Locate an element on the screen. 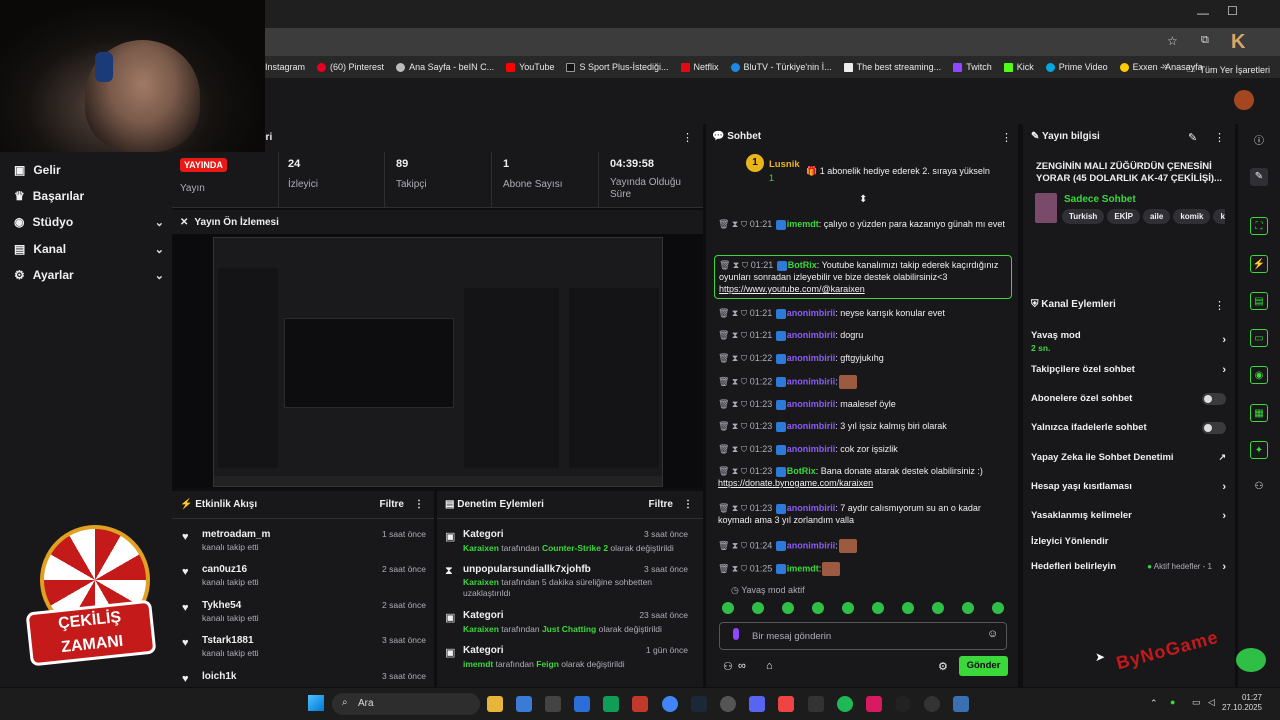  emote-only-toggle is located at coordinates (1214, 428).